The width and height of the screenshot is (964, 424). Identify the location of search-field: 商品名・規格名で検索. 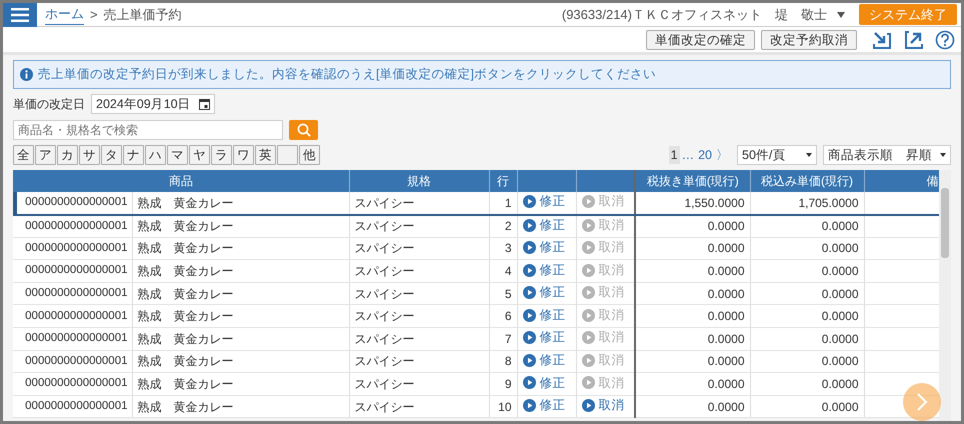
(148, 130).